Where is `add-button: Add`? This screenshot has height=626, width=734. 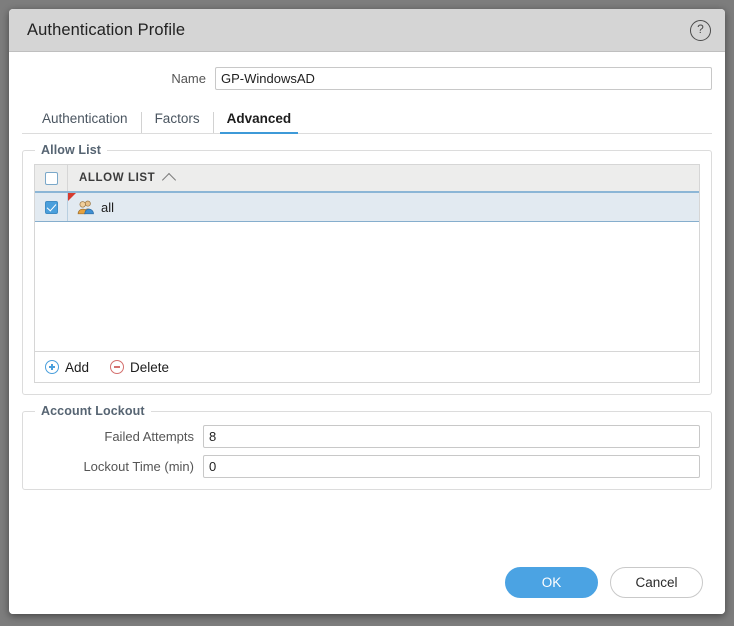 add-button: Add is located at coordinates (67, 367).